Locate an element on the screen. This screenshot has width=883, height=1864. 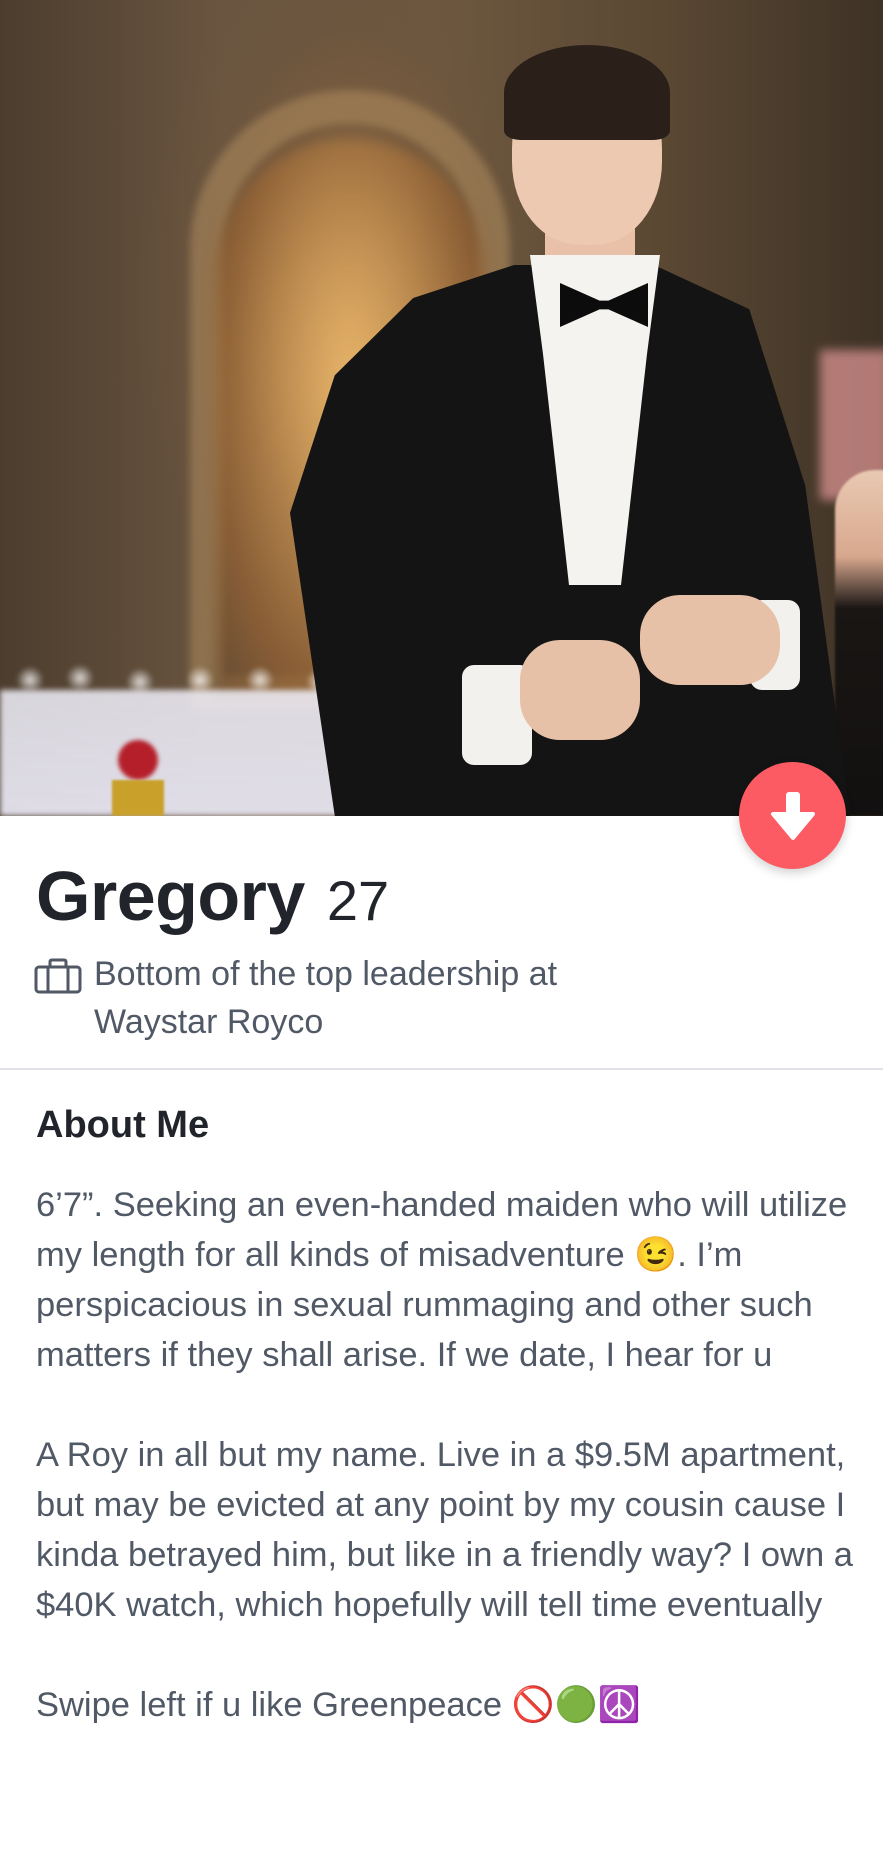
job-line: Waystar Royco is located at coordinates (209, 1022).